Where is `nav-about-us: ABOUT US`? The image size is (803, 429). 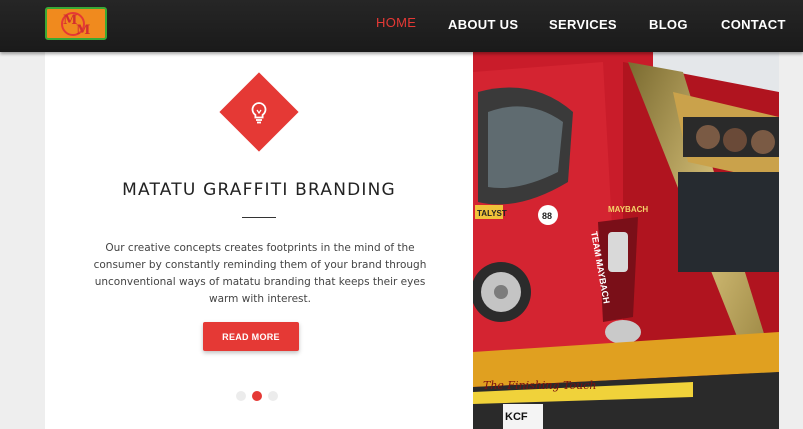
nav-about-us: ABOUT US is located at coordinates (483, 24).